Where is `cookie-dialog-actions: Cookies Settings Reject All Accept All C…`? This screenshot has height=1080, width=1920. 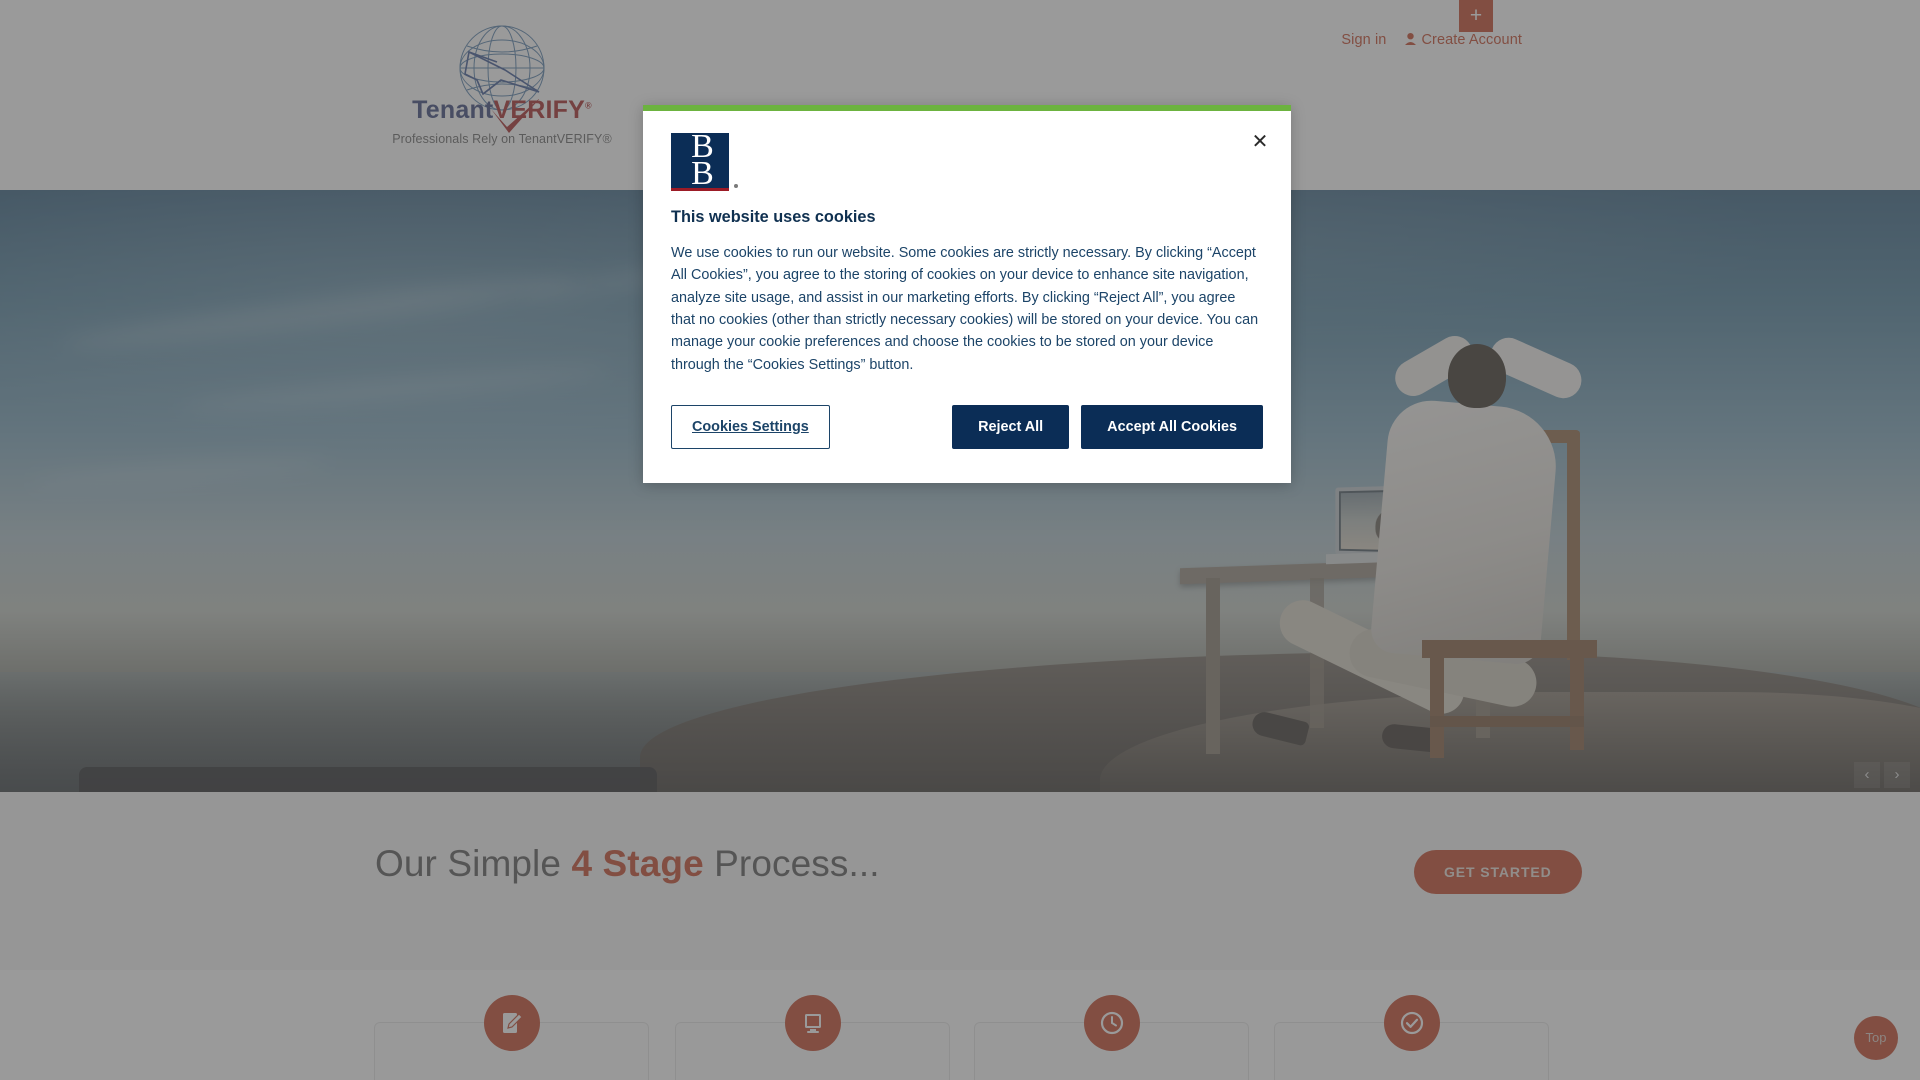
cookie-dialog-actions: Cookies Settings Reject All Accept All C… is located at coordinates (967, 426).